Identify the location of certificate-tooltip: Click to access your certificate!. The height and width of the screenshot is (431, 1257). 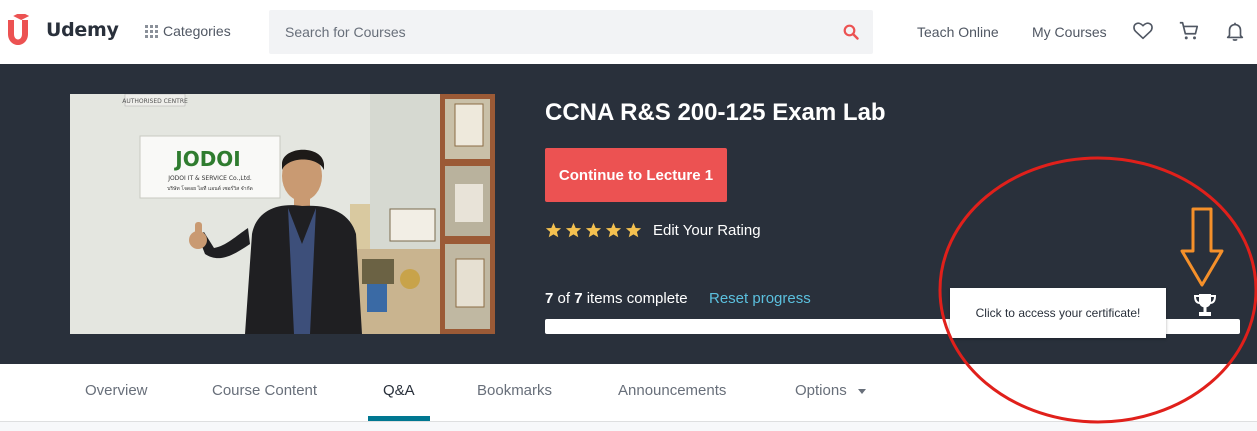
(1058, 313).